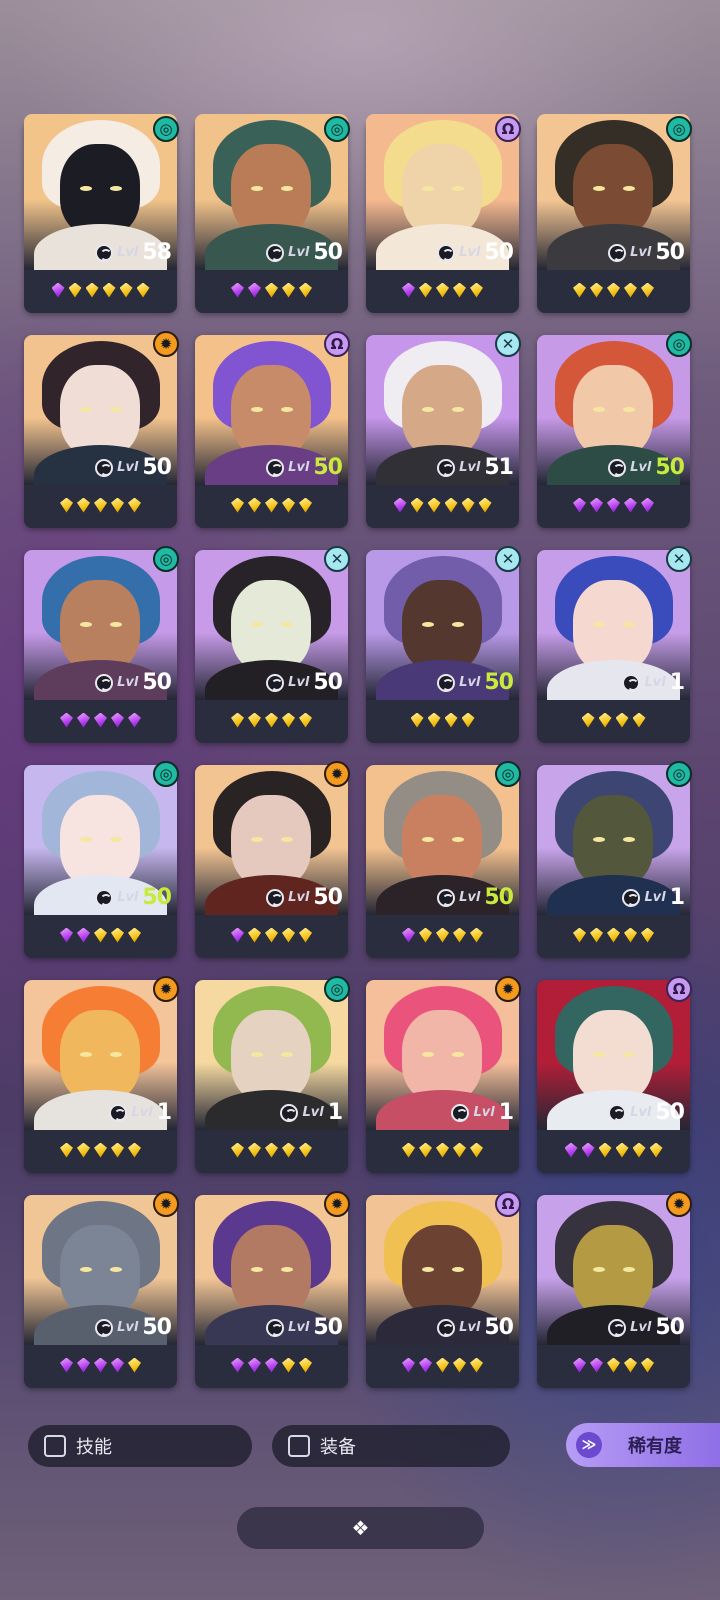 This screenshot has height=1600, width=720. I want to click on level-row: Lvl 51, so click(475, 467).